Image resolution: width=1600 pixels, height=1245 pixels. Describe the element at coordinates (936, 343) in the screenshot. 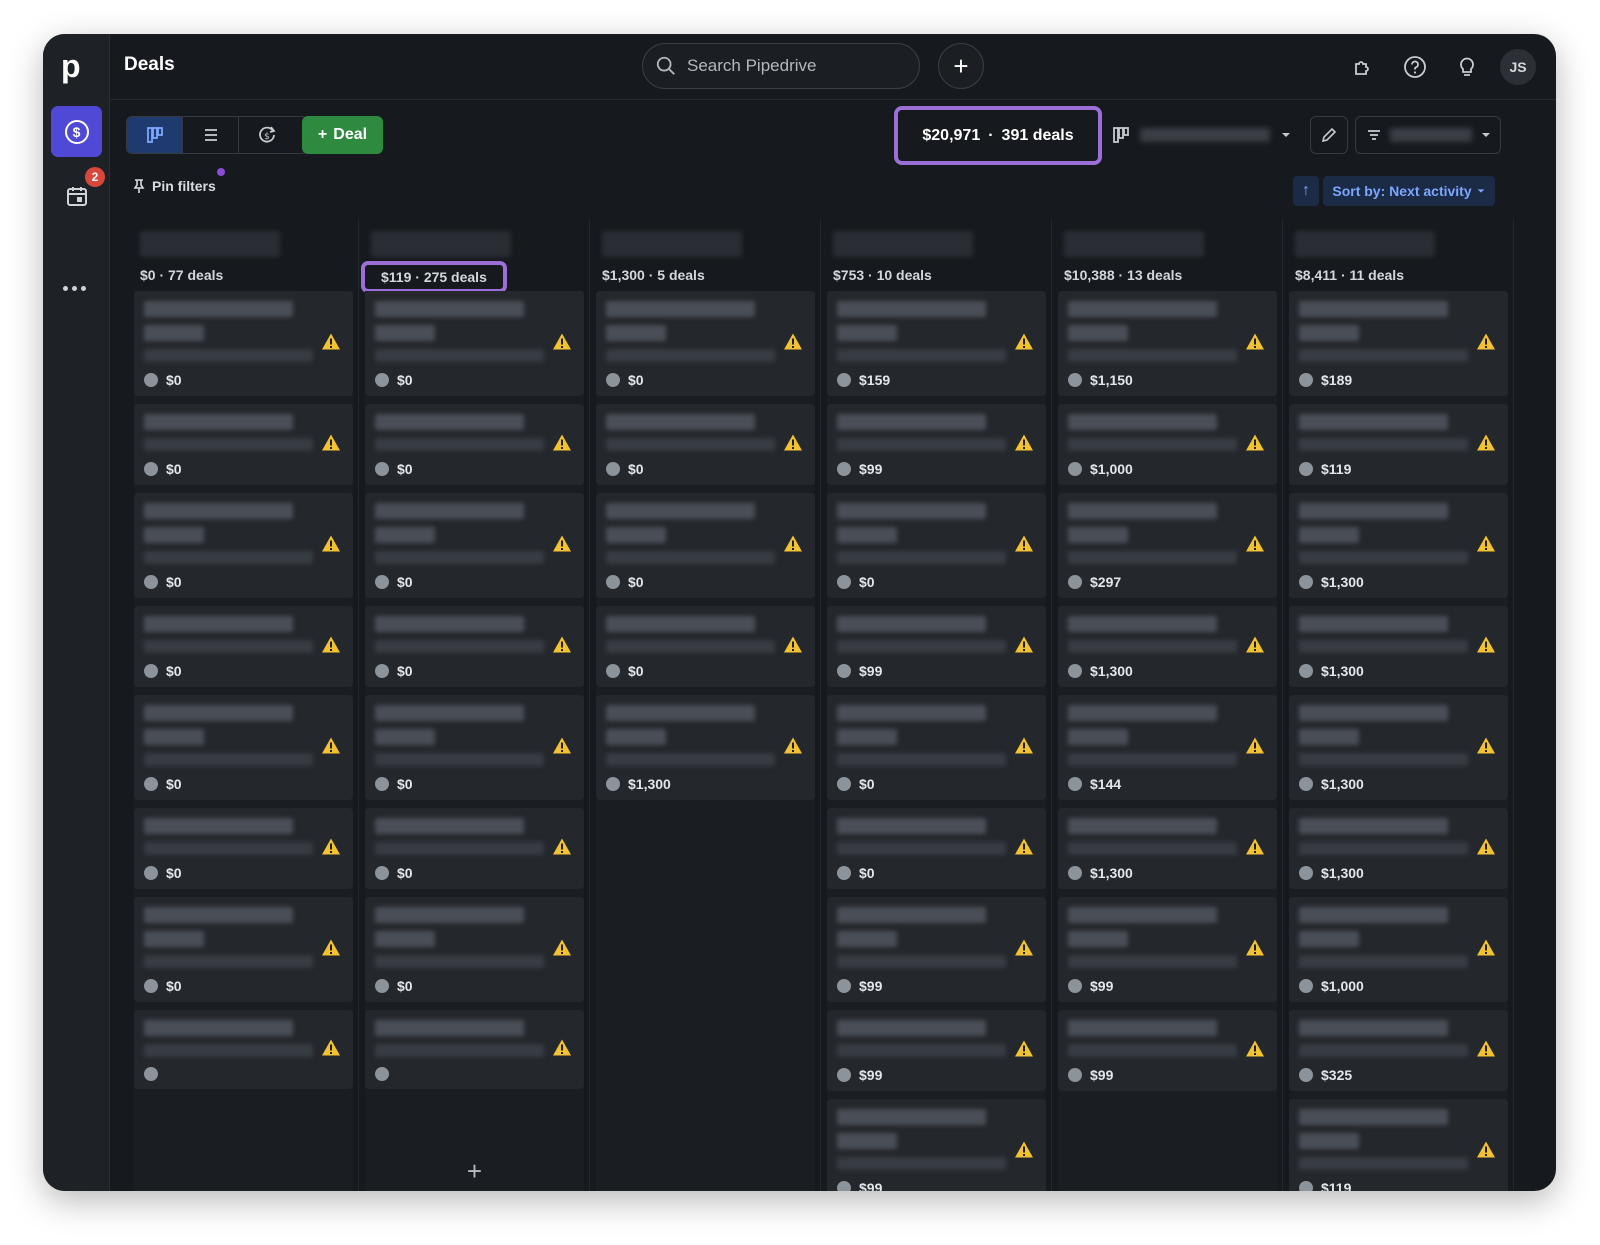

I see `deal-card: $159` at that location.